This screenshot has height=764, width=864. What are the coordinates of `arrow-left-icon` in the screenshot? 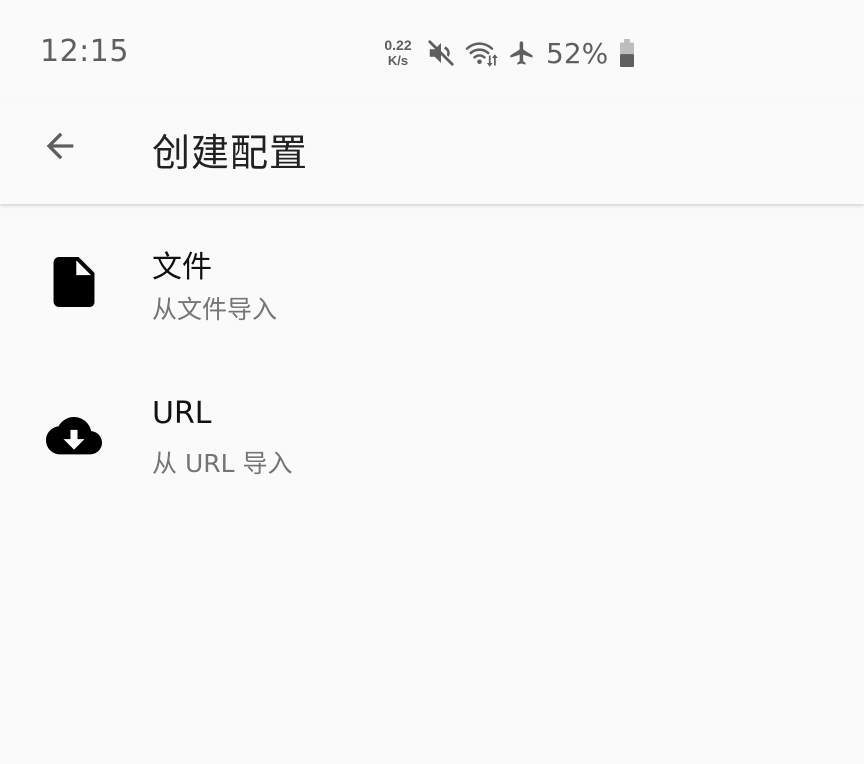 It's located at (60, 146).